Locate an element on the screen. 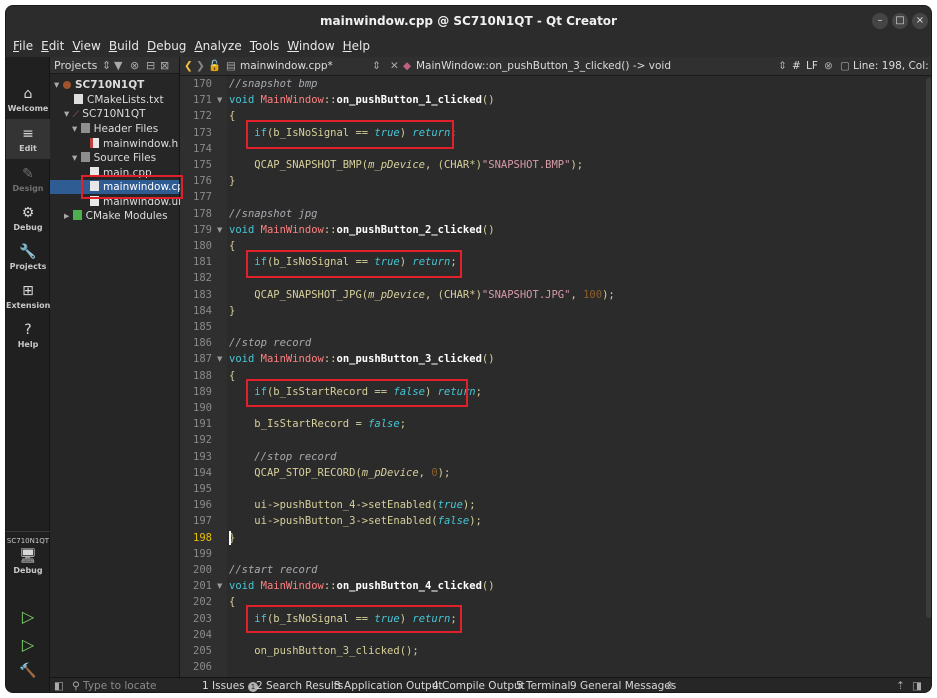 The height and width of the screenshot is (698, 937). hash-indicator: # is located at coordinates (796, 66).